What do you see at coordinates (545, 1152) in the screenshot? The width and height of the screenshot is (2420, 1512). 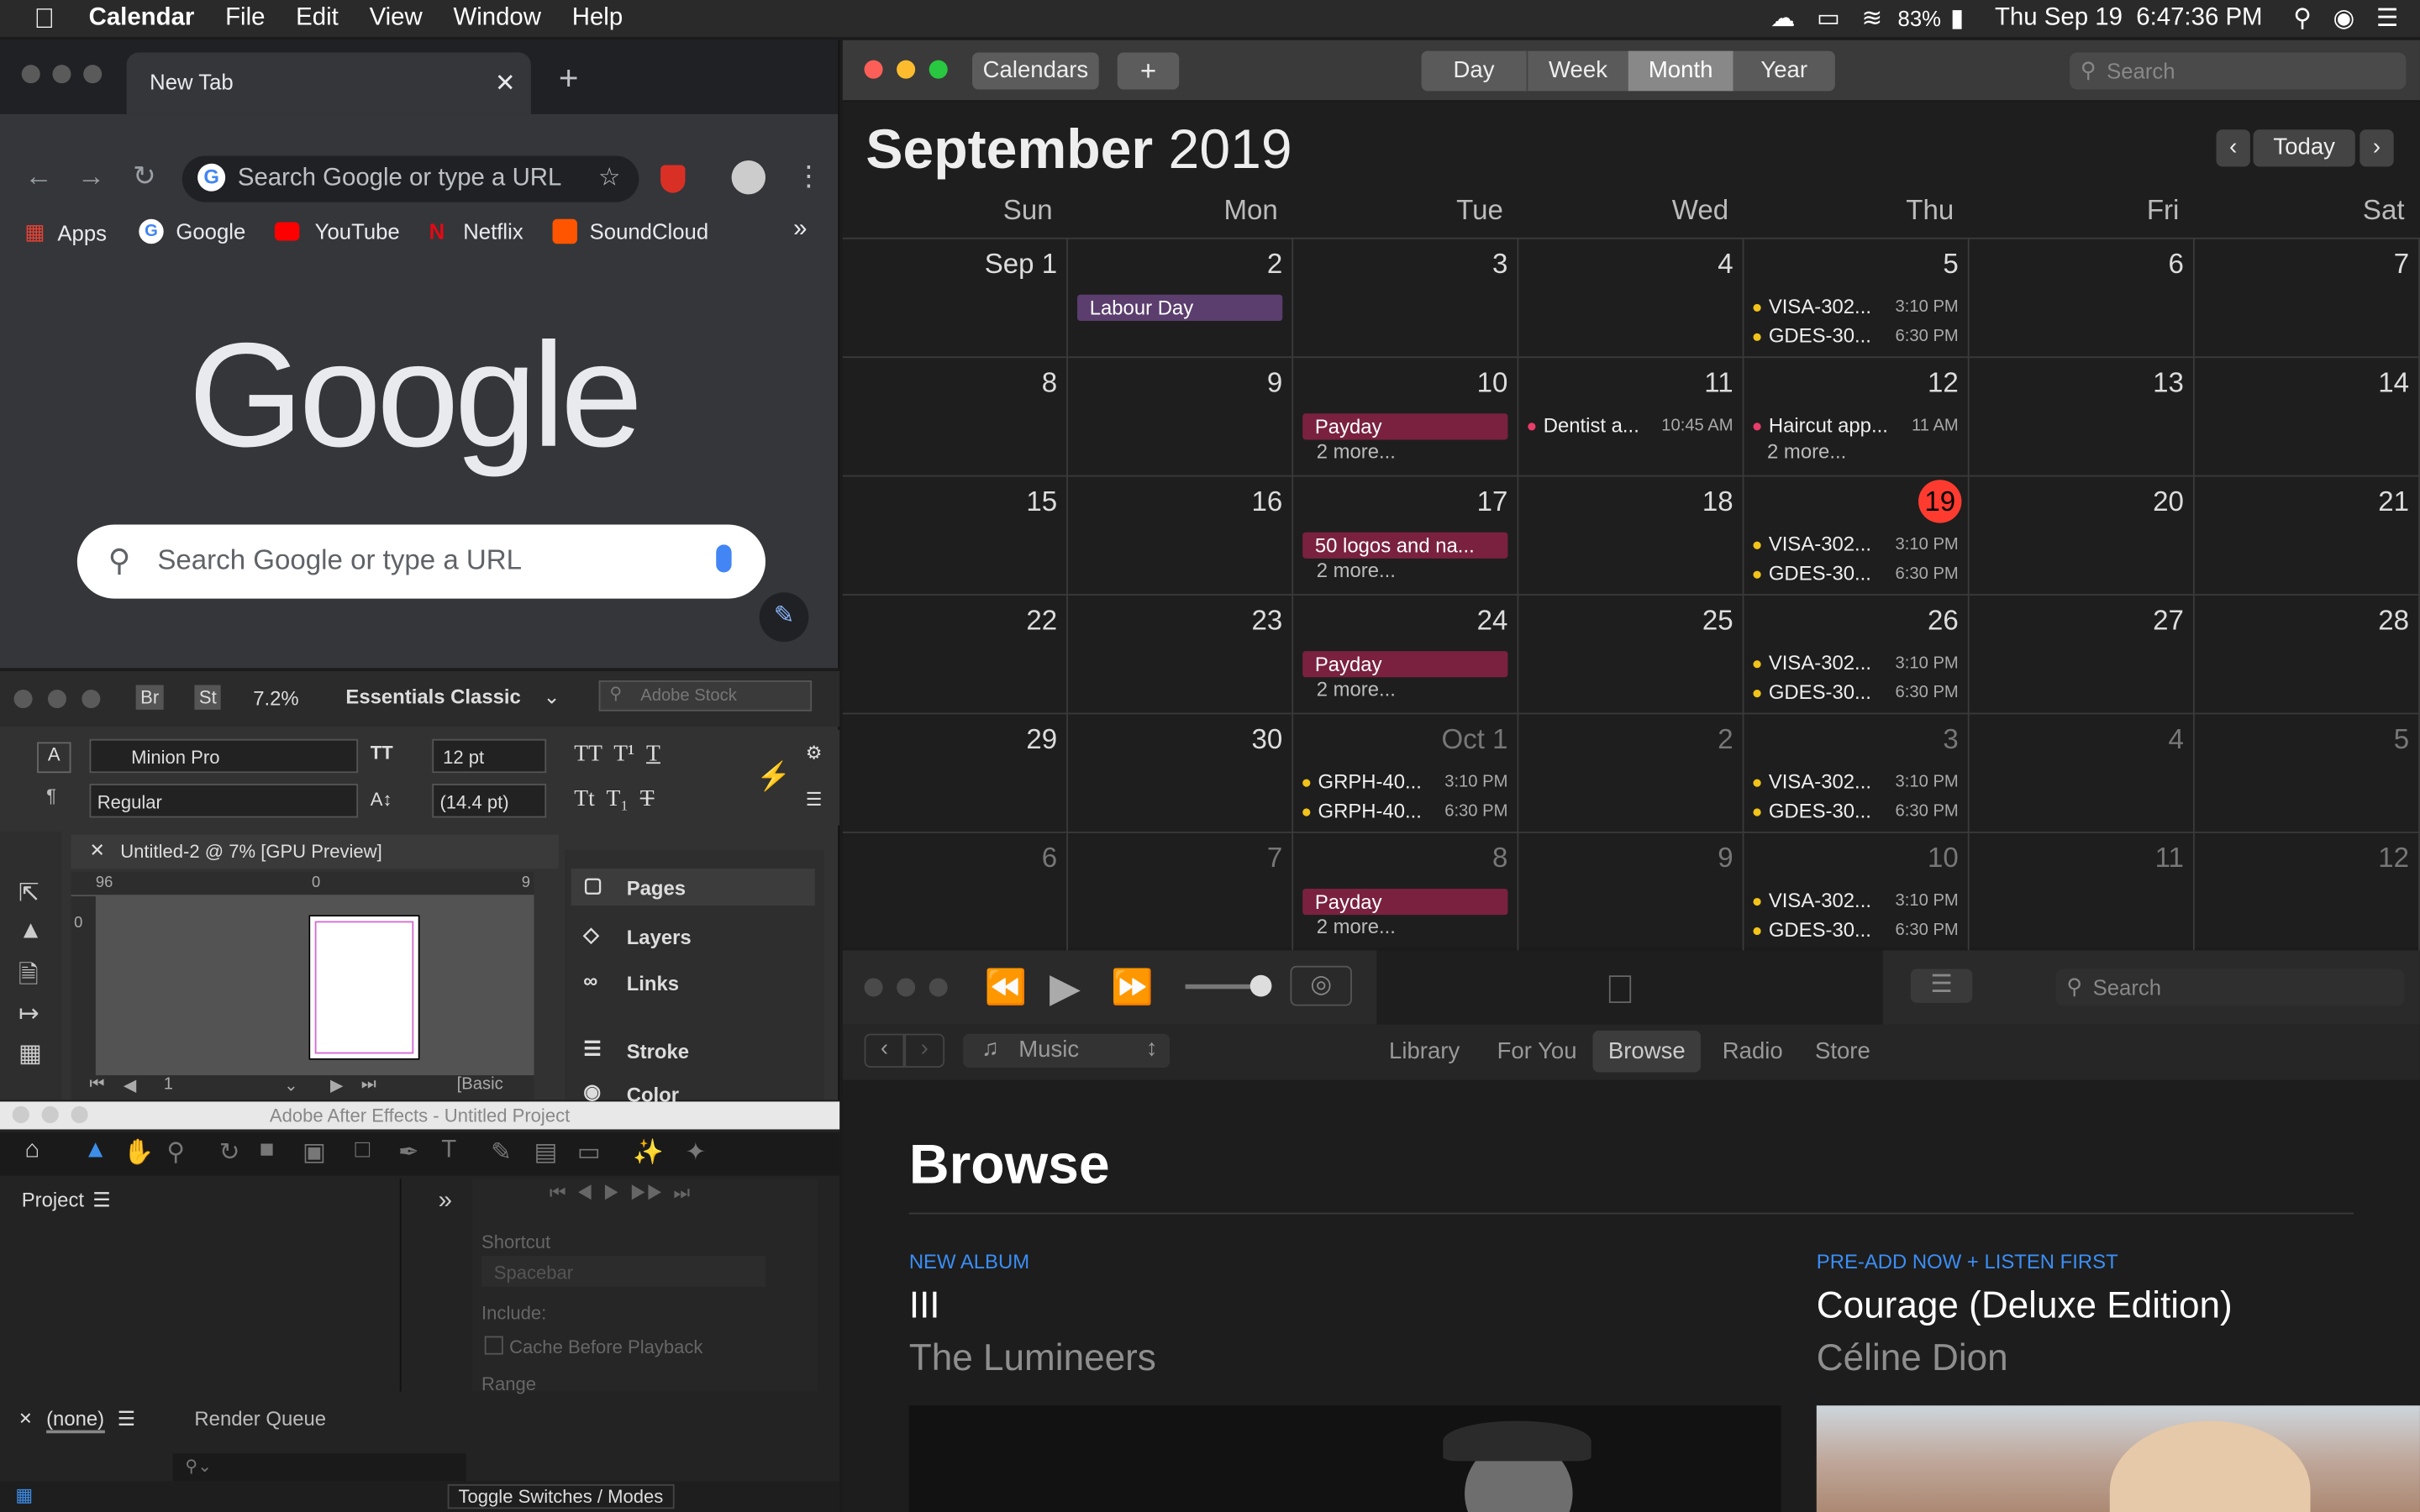 I see `clone-stamp-tool-icon: ▤` at bounding box center [545, 1152].